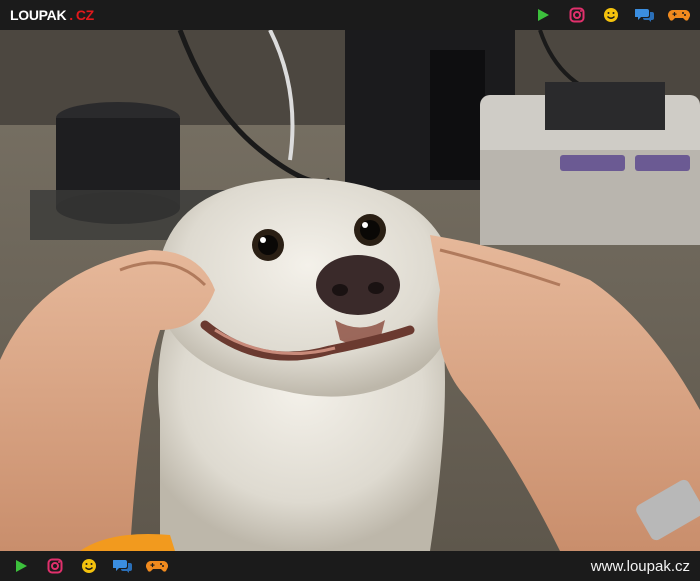 Image resolution: width=700 pixels, height=581 pixels. Describe the element at coordinates (457, 115) in the screenshot. I see `electronics-panel` at that location.